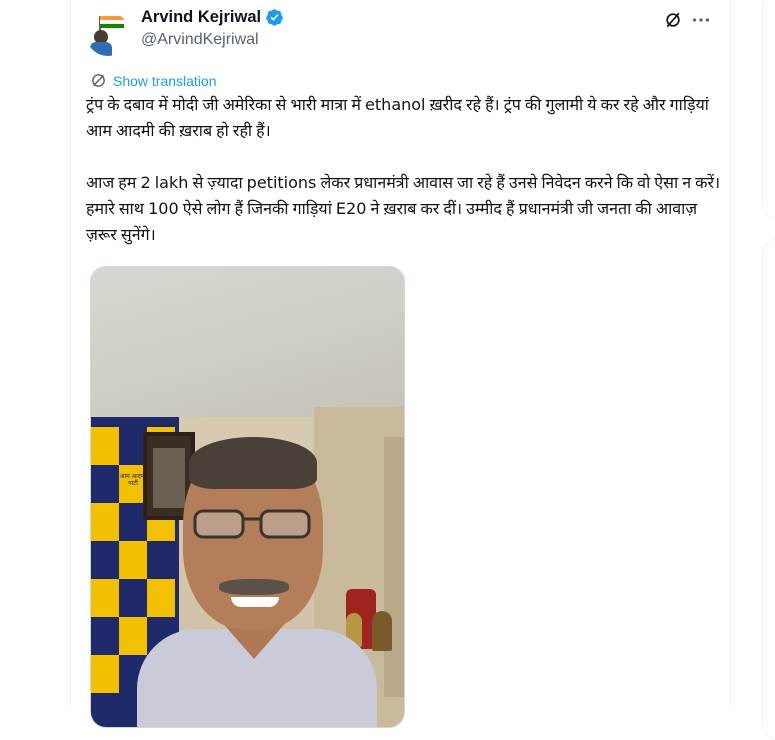 The width and height of the screenshot is (775, 740). I want to click on translate-icon, so click(98, 80).